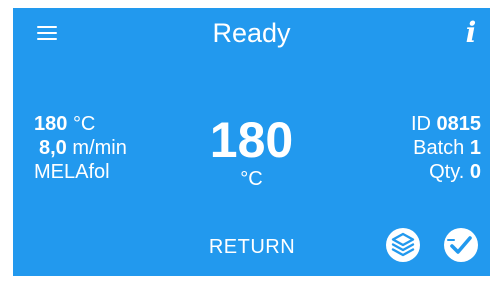 This screenshot has width=504, height=282. I want to click on id-value: 0815, so click(459, 124).